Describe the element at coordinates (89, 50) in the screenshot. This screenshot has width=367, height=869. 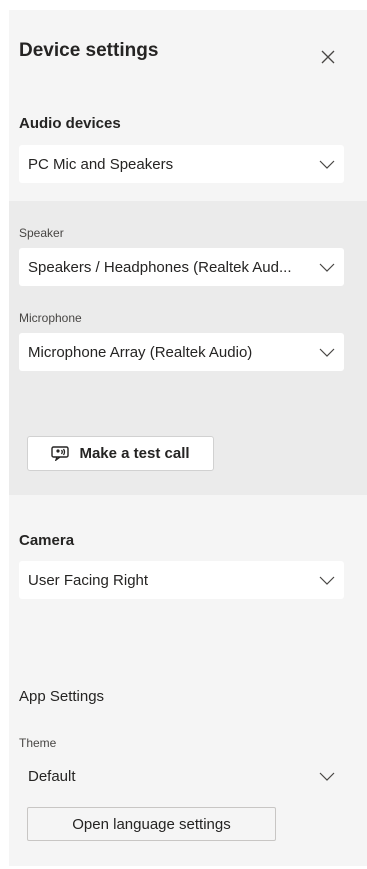
I see `page-title: Device settings` at that location.